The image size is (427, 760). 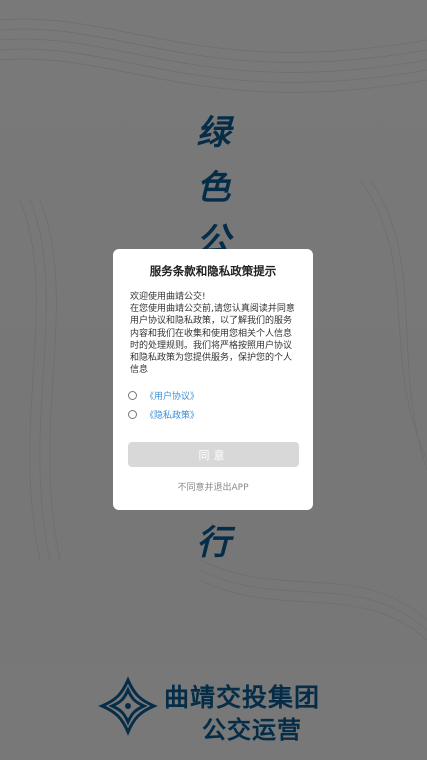 What do you see at coordinates (213, 486) in the screenshot?
I see `disagree-exit-link: 不同意并退出APP` at bounding box center [213, 486].